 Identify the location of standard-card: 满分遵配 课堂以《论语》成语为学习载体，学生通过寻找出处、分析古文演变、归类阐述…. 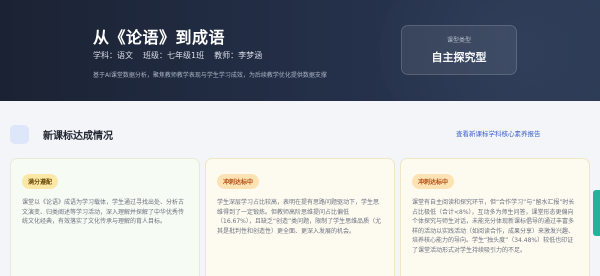
(105, 217).